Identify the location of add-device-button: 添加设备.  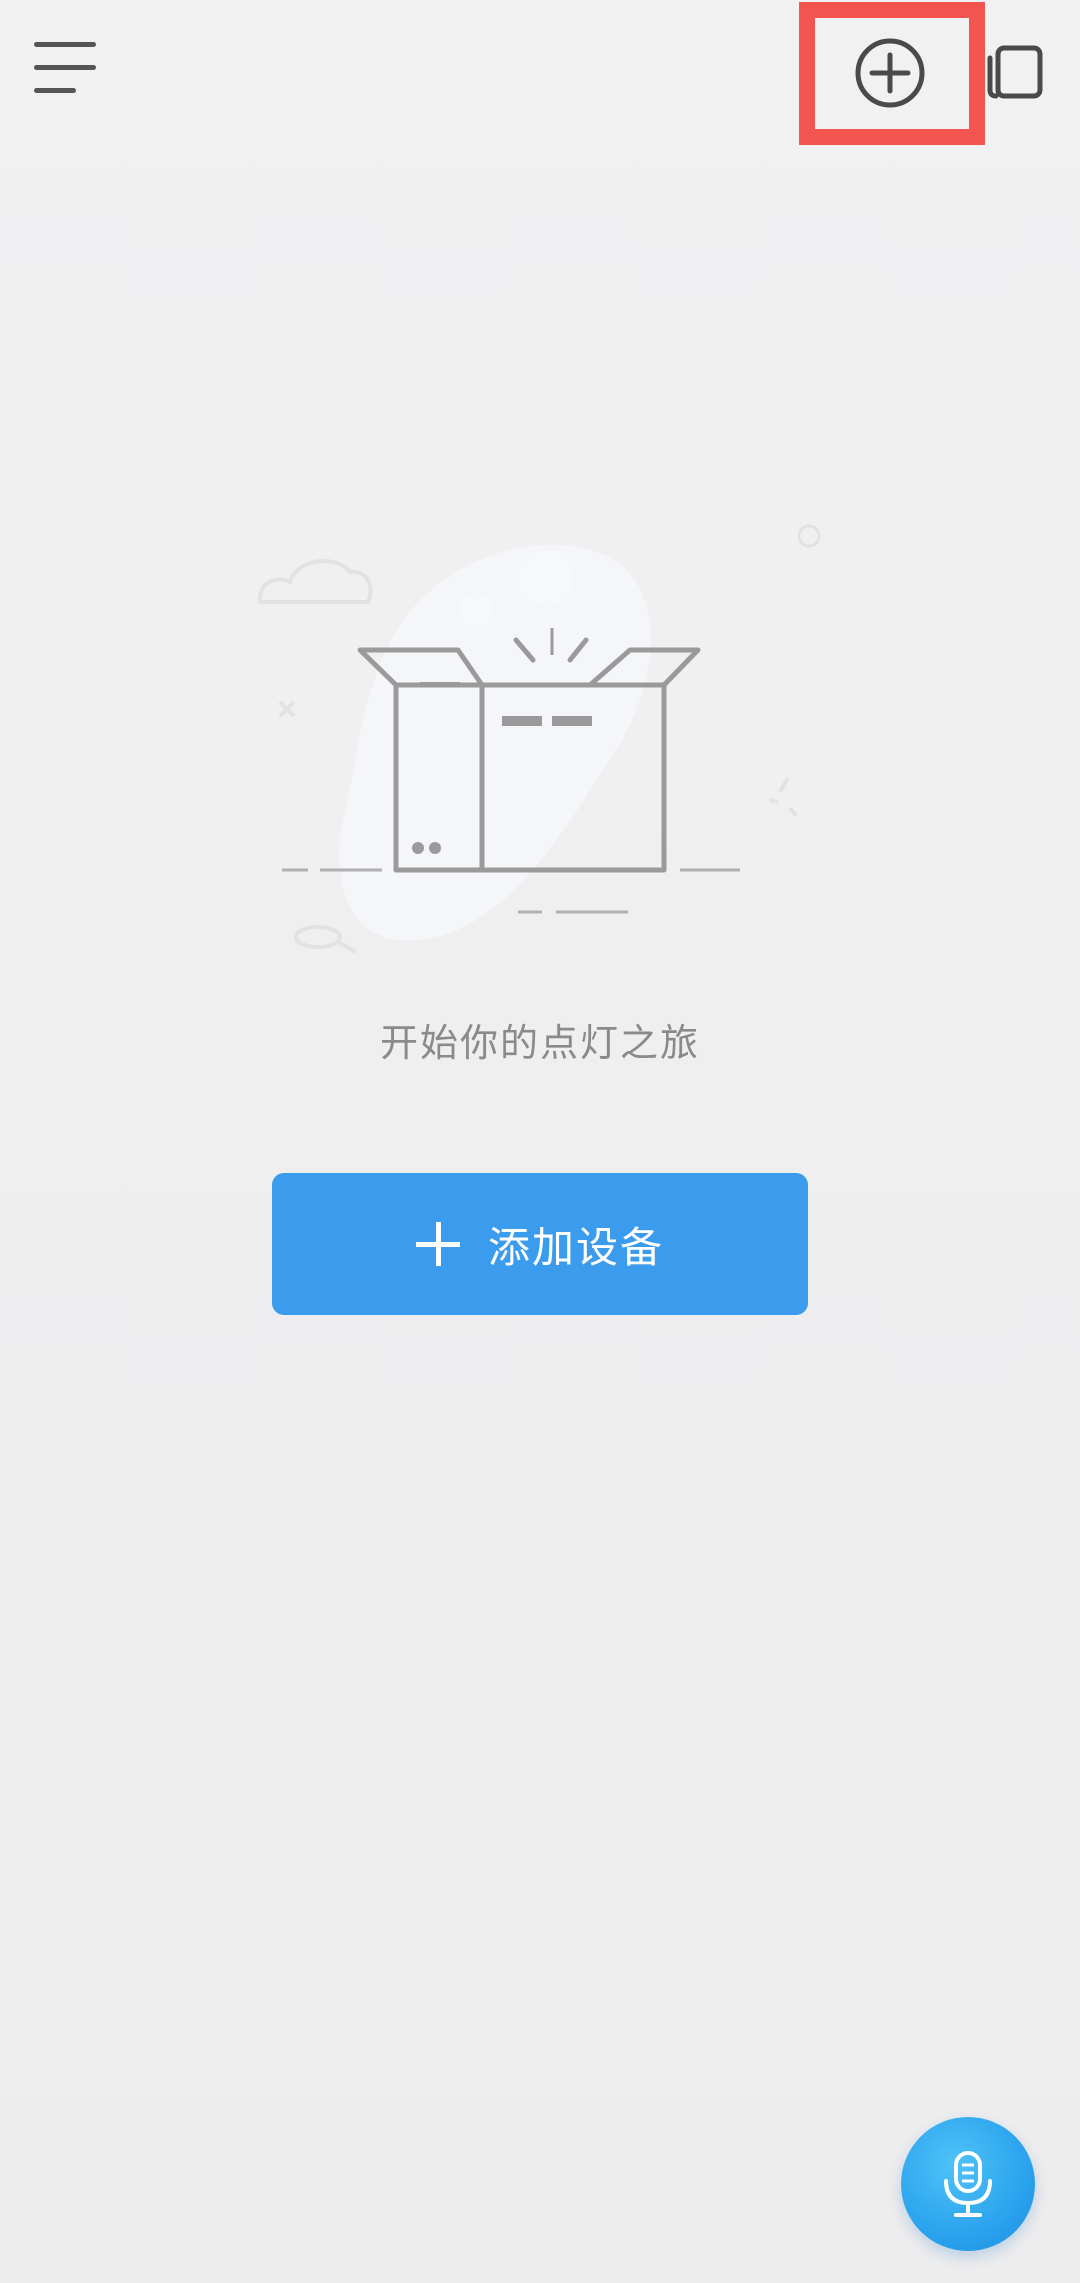
(540, 1244).